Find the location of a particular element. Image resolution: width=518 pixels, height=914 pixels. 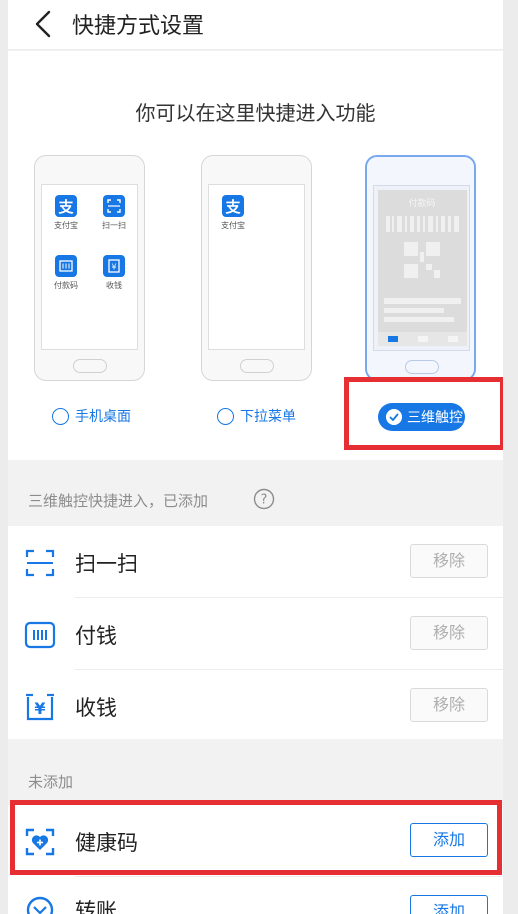

phone-preview-dropdown: 支 支付宝 is located at coordinates (256, 268).